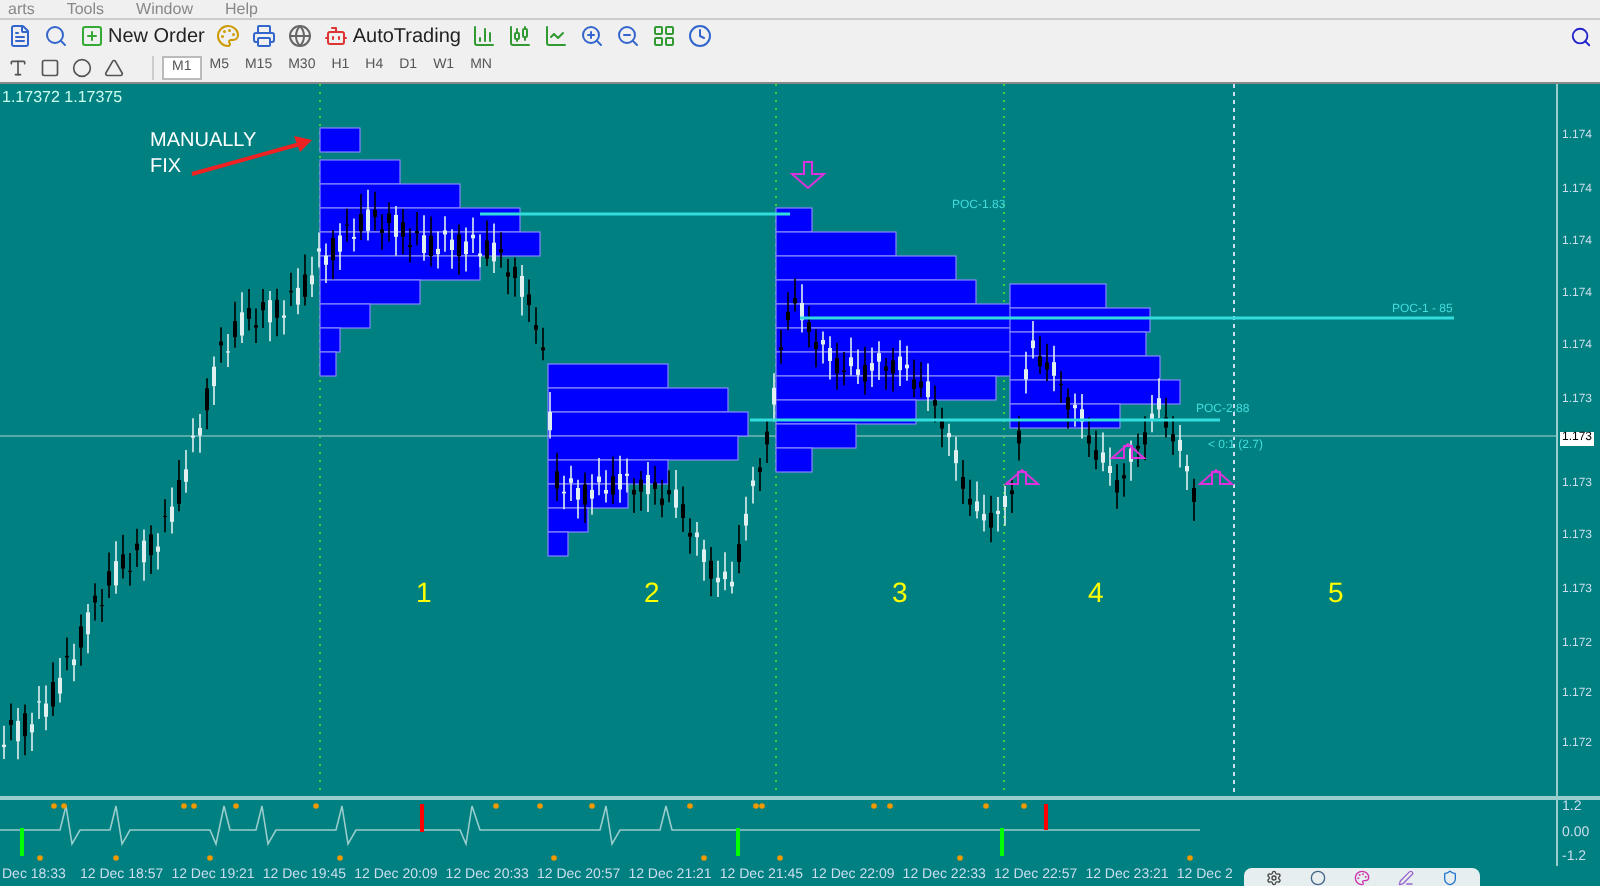  What do you see at coordinates (114, 67) in the screenshot?
I see `triangle-icon` at bounding box center [114, 67].